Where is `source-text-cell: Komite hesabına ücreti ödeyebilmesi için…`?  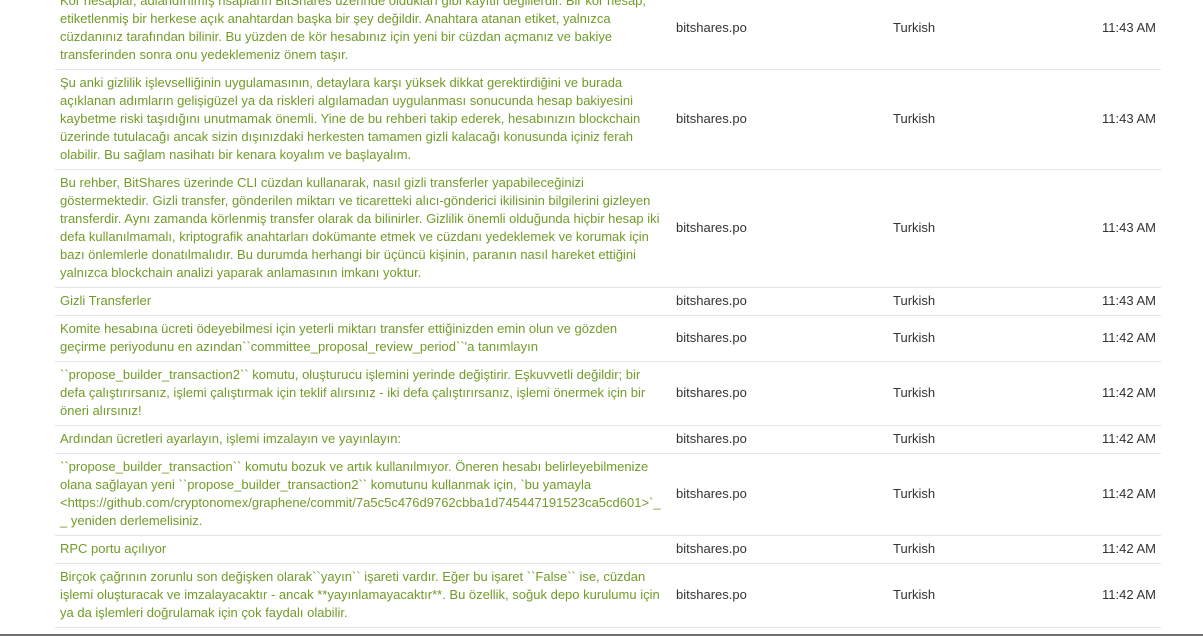 source-text-cell: Komite hesabına ücreti ödeyebilmesi için… is located at coordinates (363, 339).